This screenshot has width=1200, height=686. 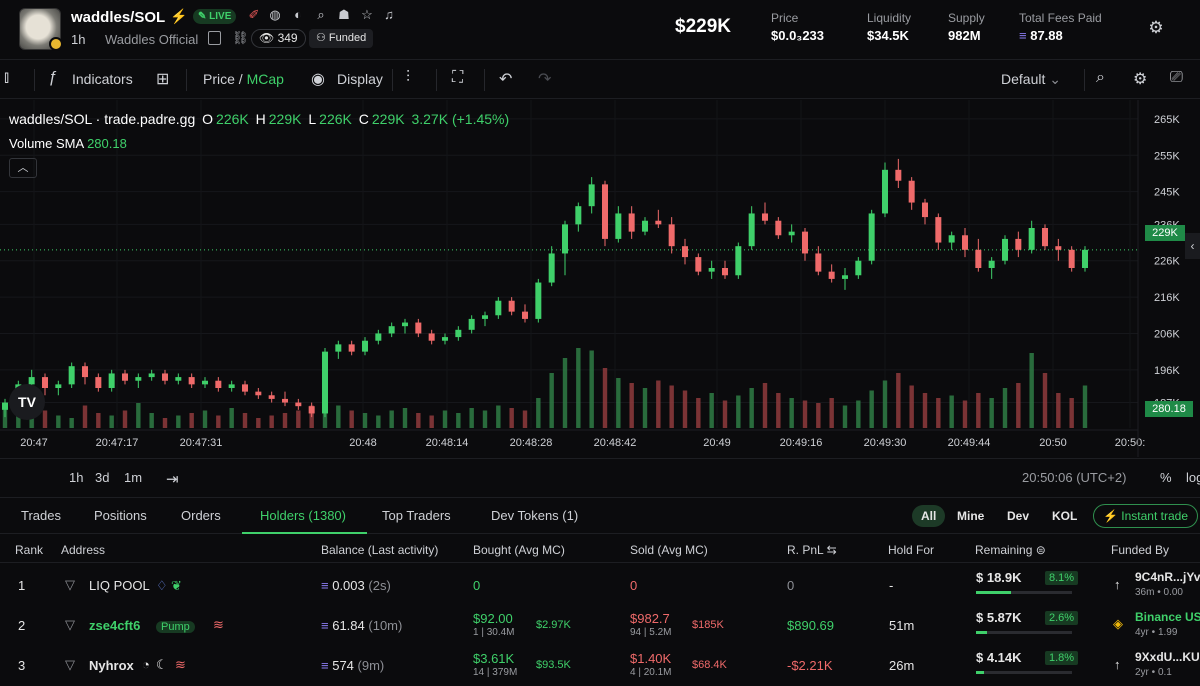 What do you see at coordinates (553, 625) in the screenshot?
I see `bought-avg-mc: $2.97K` at bounding box center [553, 625].